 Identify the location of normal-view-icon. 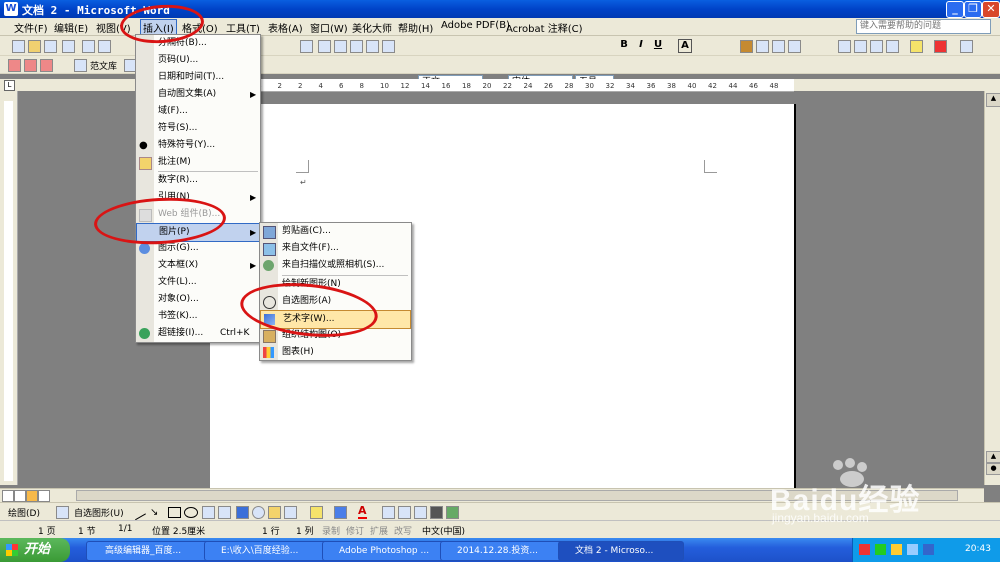
(8, 496).